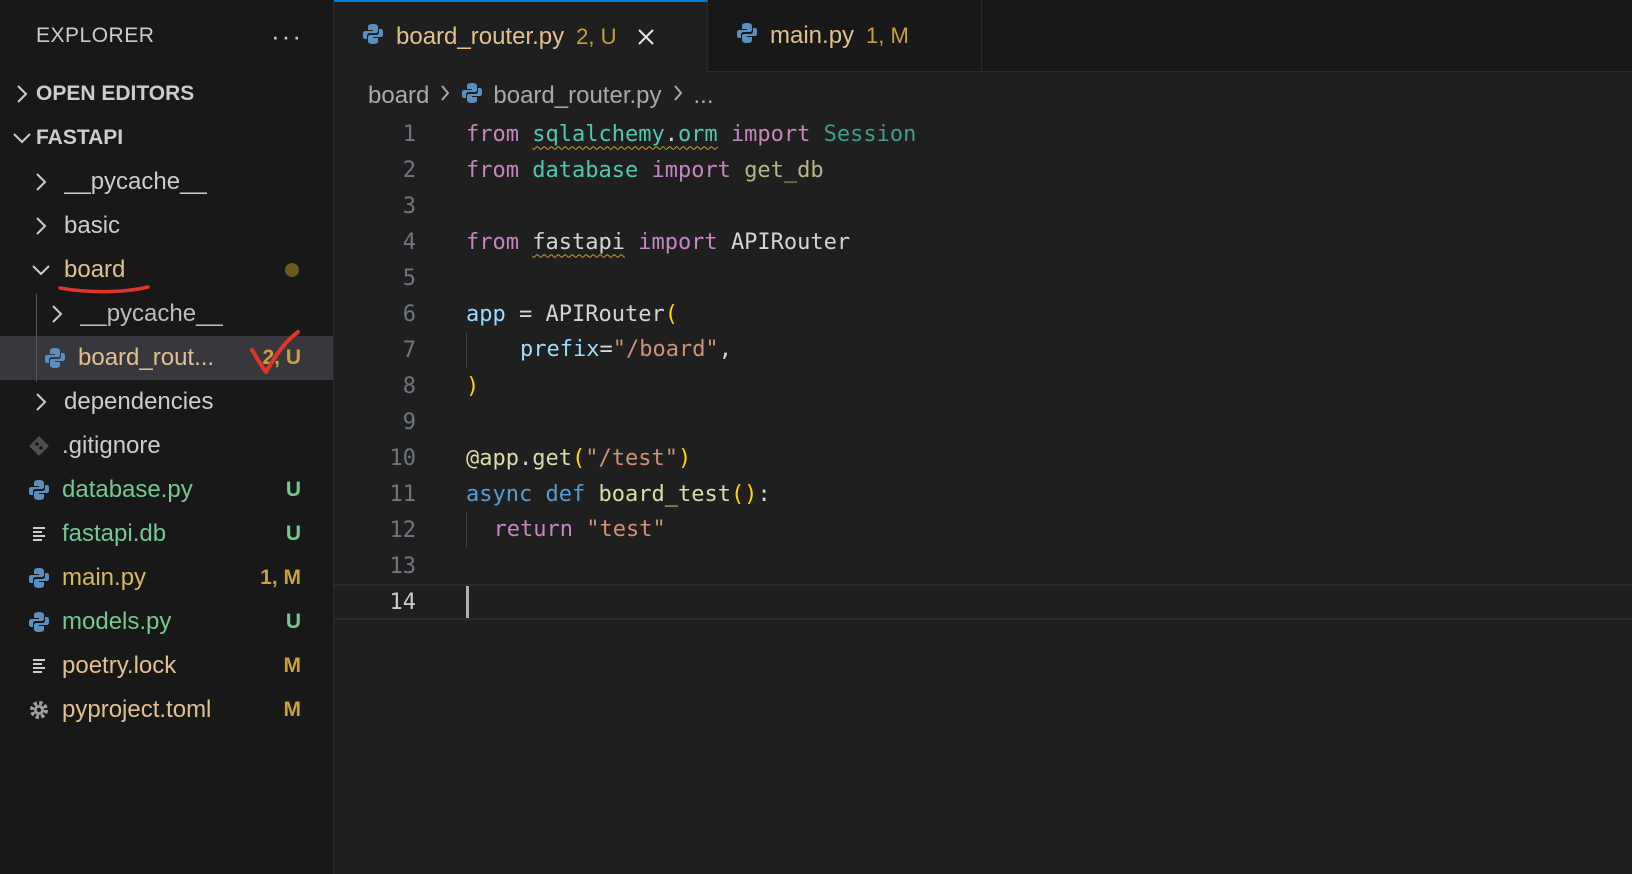  What do you see at coordinates (409, 242) in the screenshot?
I see `line-number: 4` at bounding box center [409, 242].